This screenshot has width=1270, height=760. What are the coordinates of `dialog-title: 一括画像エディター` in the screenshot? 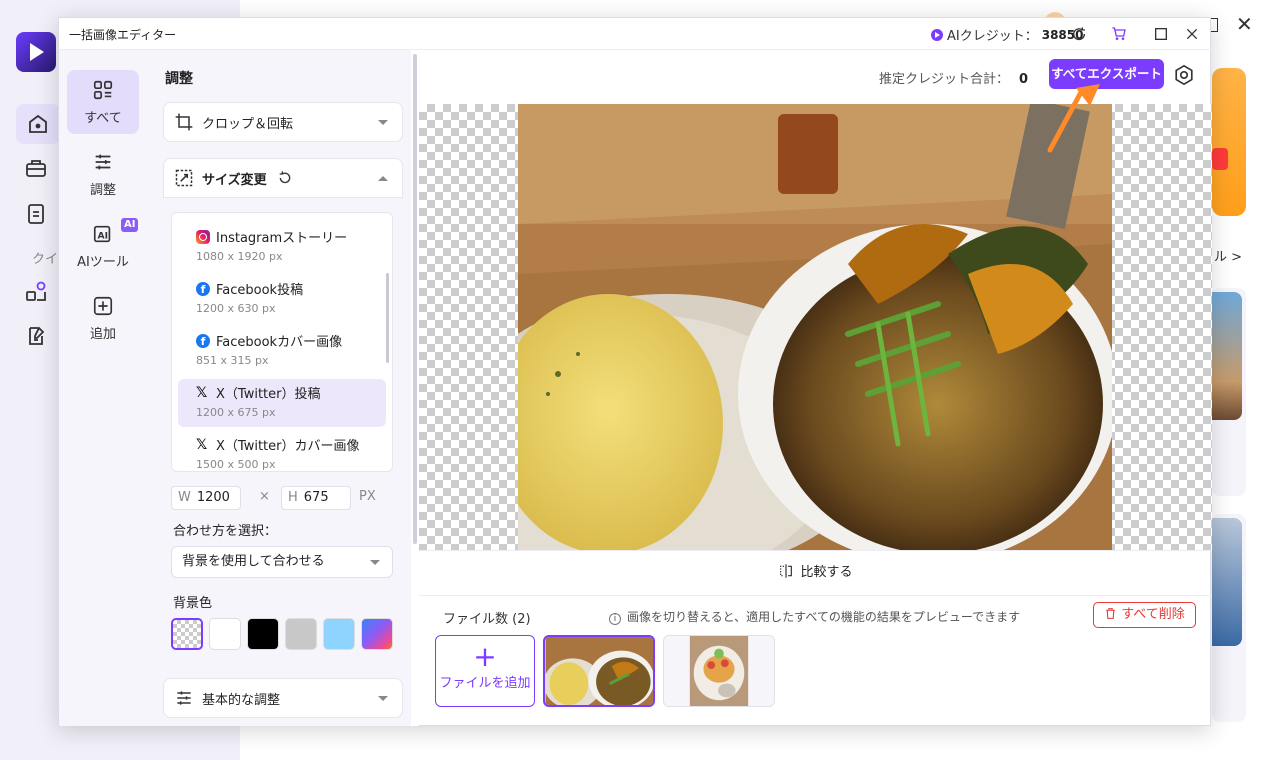 It's located at (123, 35).